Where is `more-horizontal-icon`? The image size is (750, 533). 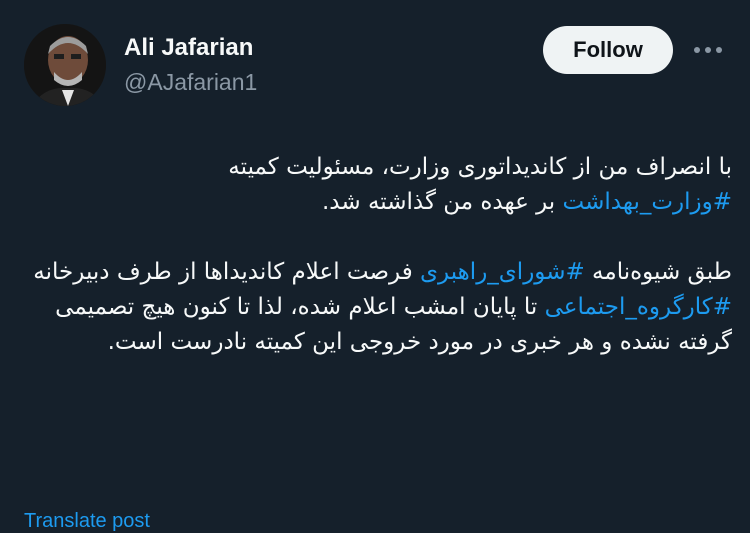 more-horizontal-icon is located at coordinates (708, 50).